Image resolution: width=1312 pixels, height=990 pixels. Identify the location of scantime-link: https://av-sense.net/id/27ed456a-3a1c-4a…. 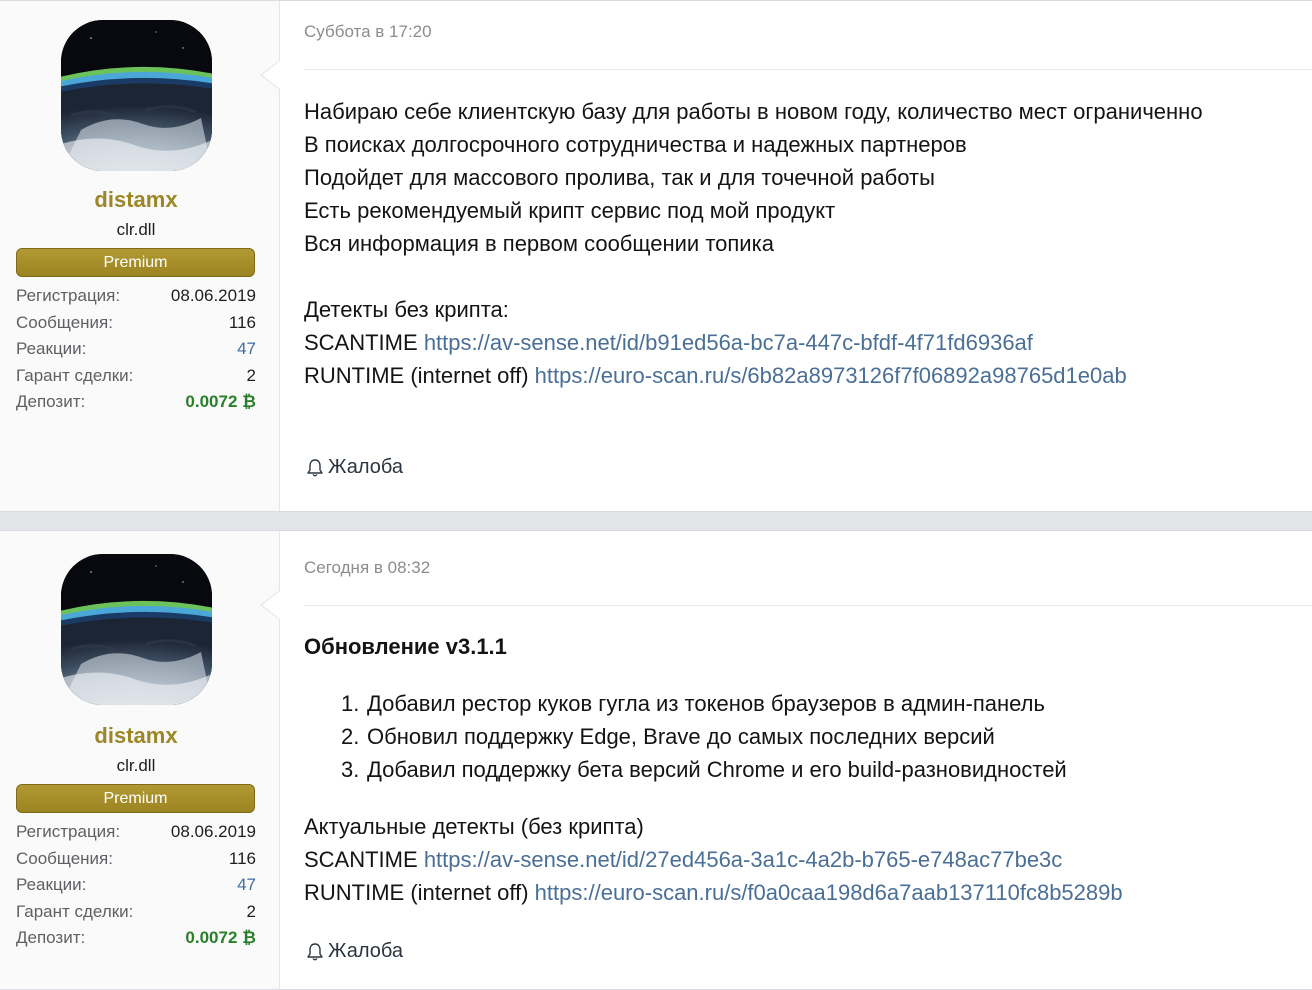
(743, 859).